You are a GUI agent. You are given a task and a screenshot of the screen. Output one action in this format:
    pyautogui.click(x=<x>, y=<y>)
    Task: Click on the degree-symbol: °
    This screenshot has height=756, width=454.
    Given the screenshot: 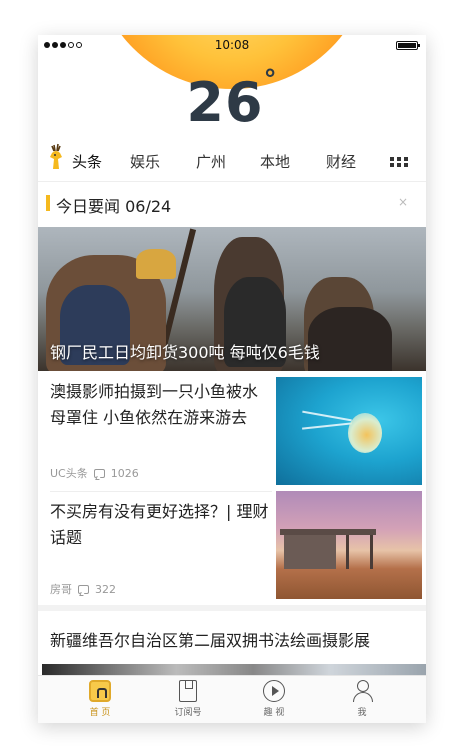 What is the action you would take?
    pyautogui.click(x=270, y=80)
    